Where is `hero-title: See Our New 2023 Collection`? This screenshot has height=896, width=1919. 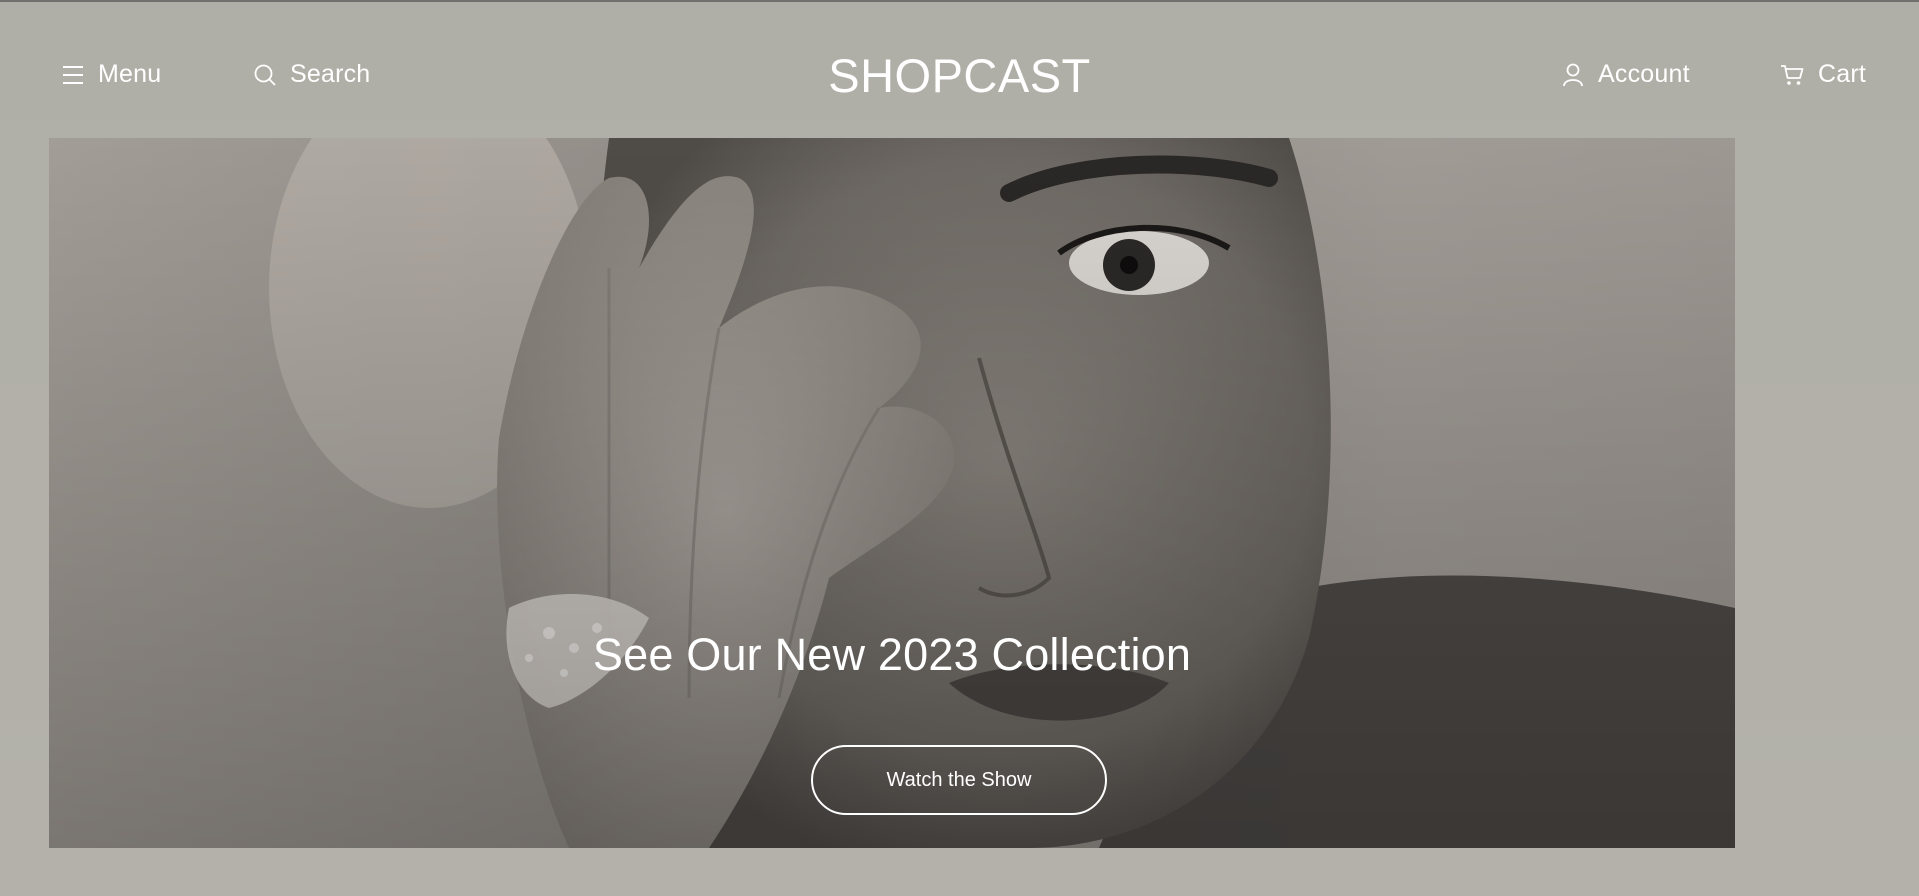
hero-title: See Our New 2023 Collection is located at coordinates (892, 654).